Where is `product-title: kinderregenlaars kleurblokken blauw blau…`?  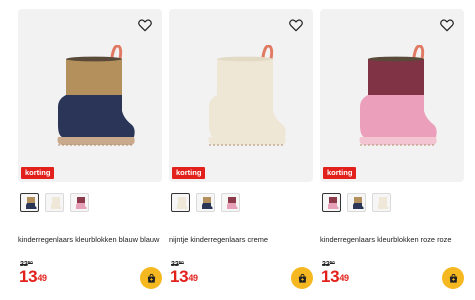 product-title: kinderregenlaars kleurblokken blauw blau… is located at coordinates (89, 240).